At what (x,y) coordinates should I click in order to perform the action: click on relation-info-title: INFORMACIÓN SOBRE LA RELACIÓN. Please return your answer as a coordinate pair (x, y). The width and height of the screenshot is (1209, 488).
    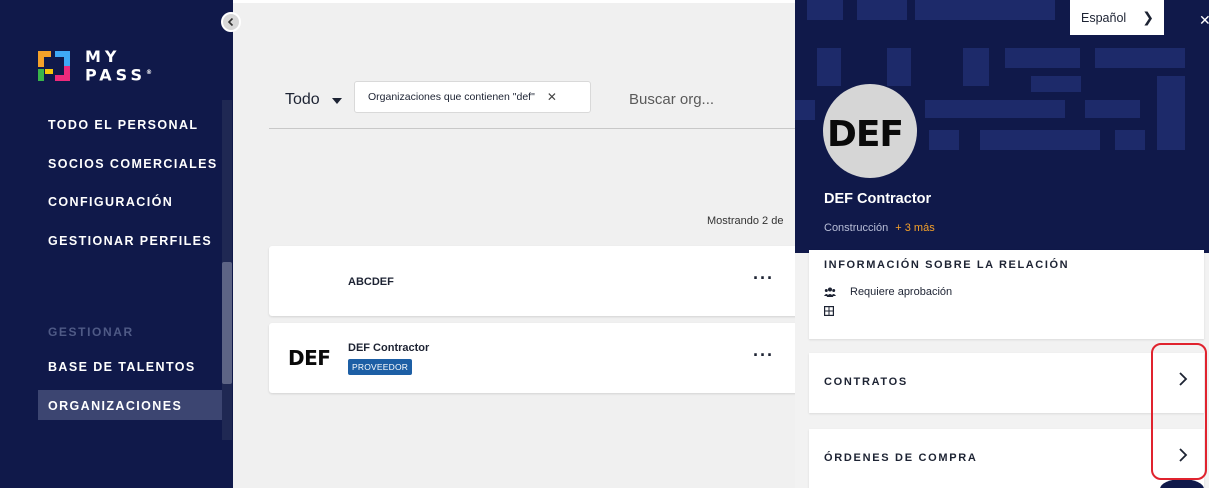
    Looking at the image, I should click on (947, 265).